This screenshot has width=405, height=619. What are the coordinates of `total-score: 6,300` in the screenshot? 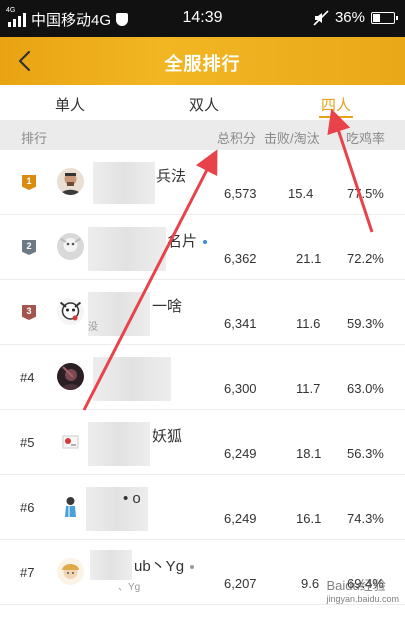 It's located at (240, 388).